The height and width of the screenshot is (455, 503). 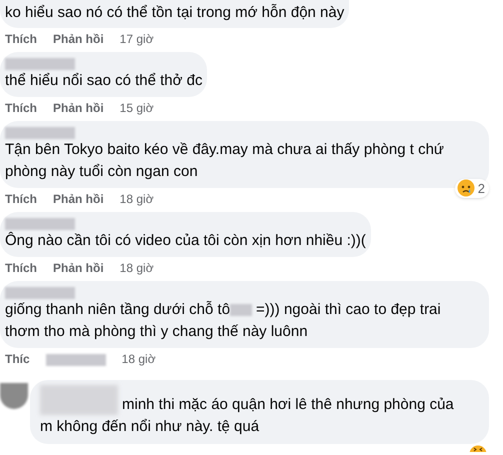 I want to click on comment-text: =))) ngoài thì cao to đẹp trai, so click(x=348, y=310).